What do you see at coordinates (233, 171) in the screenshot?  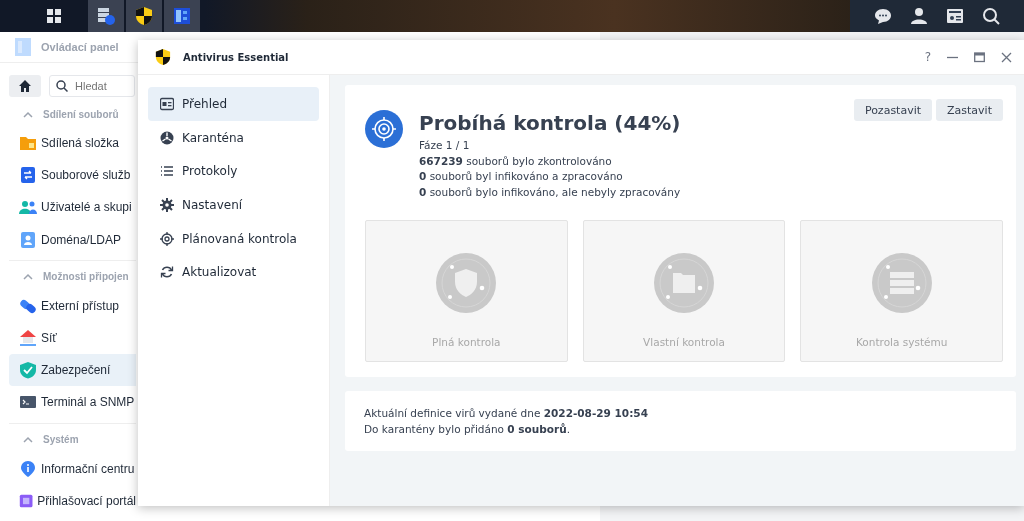 I see `nav-item: Protokoly` at bounding box center [233, 171].